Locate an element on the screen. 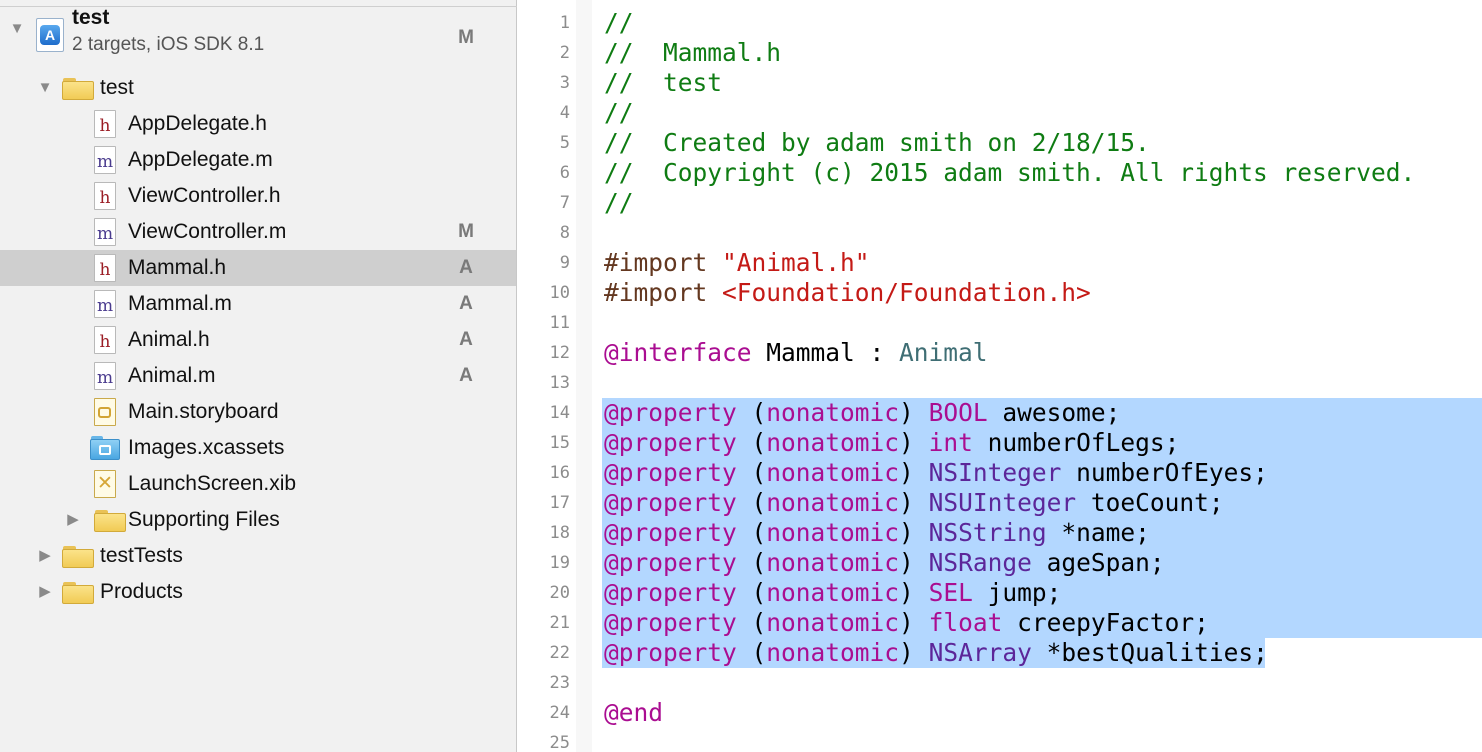 This screenshot has width=1482, height=752. navigator-item: Images.xcassets is located at coordinates (258, 448).